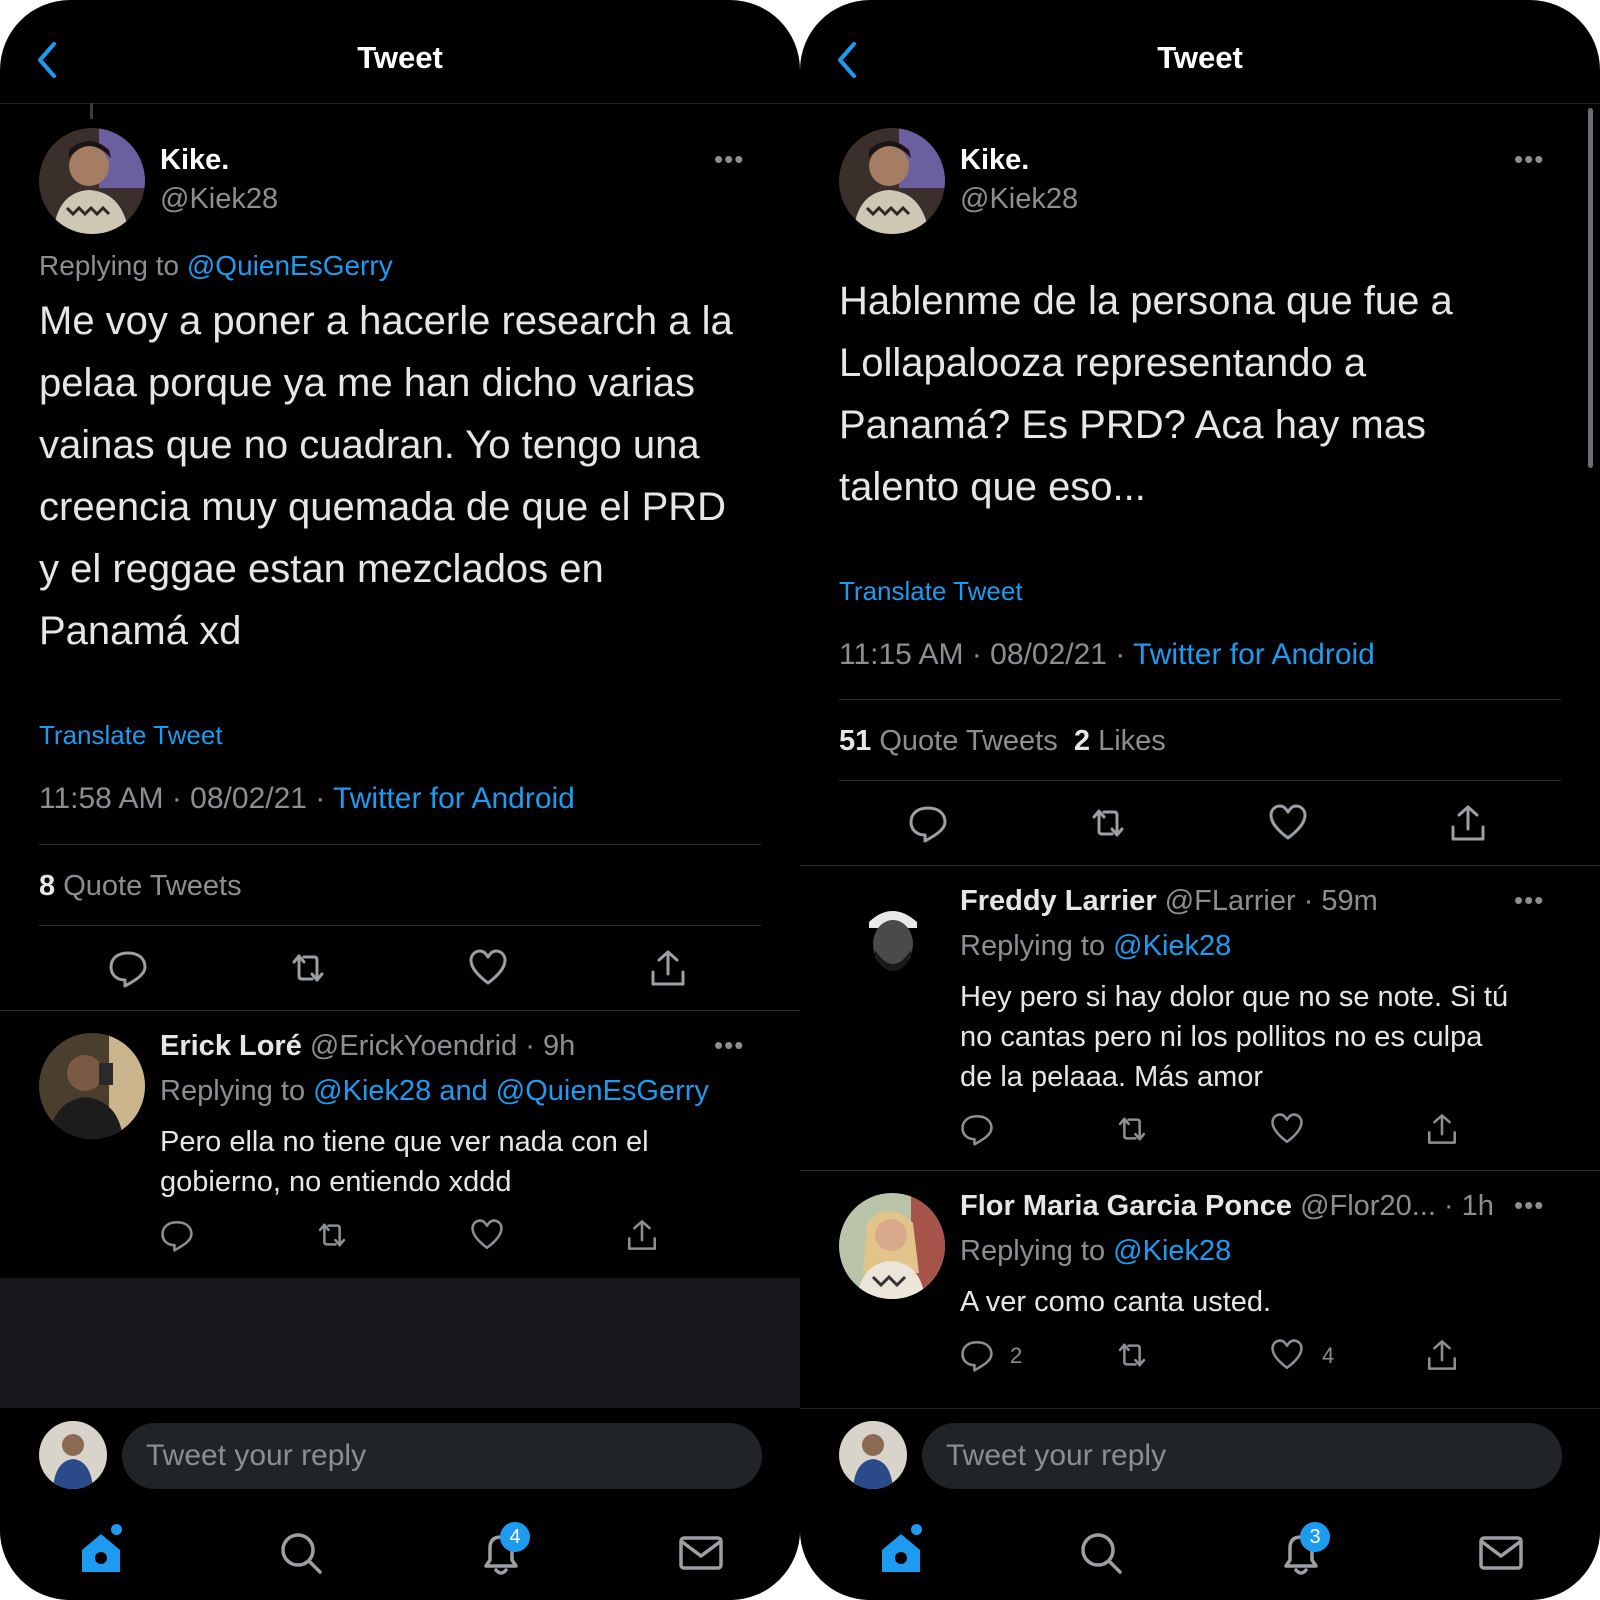 This screenshot has width=1600, height=1600. I want to click on tweet-line: Me voy a poner a hacerle research a la, so click(386, 321).